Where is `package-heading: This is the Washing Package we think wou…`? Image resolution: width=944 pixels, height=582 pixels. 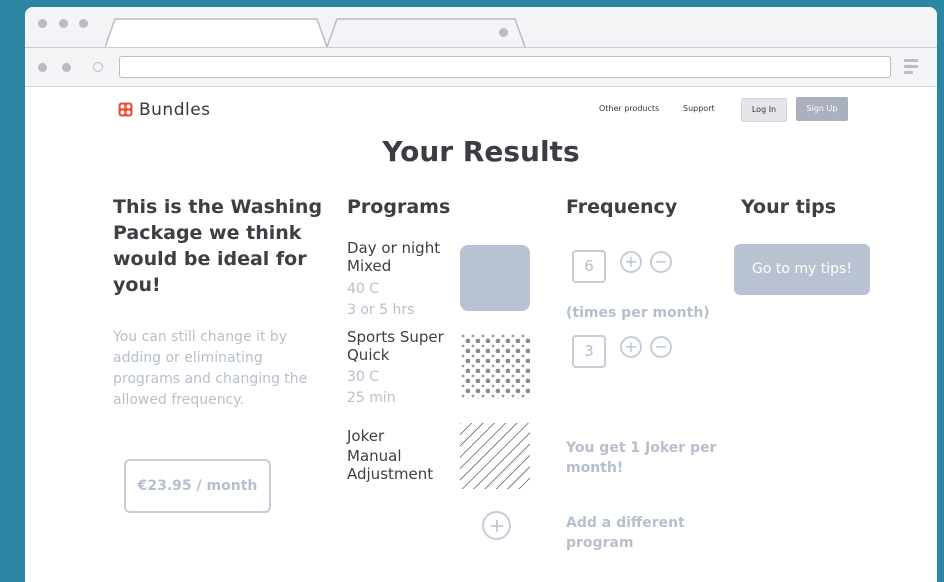
package-heading: This is the Washing Package we think wou… is located at coordinates (218, 246).